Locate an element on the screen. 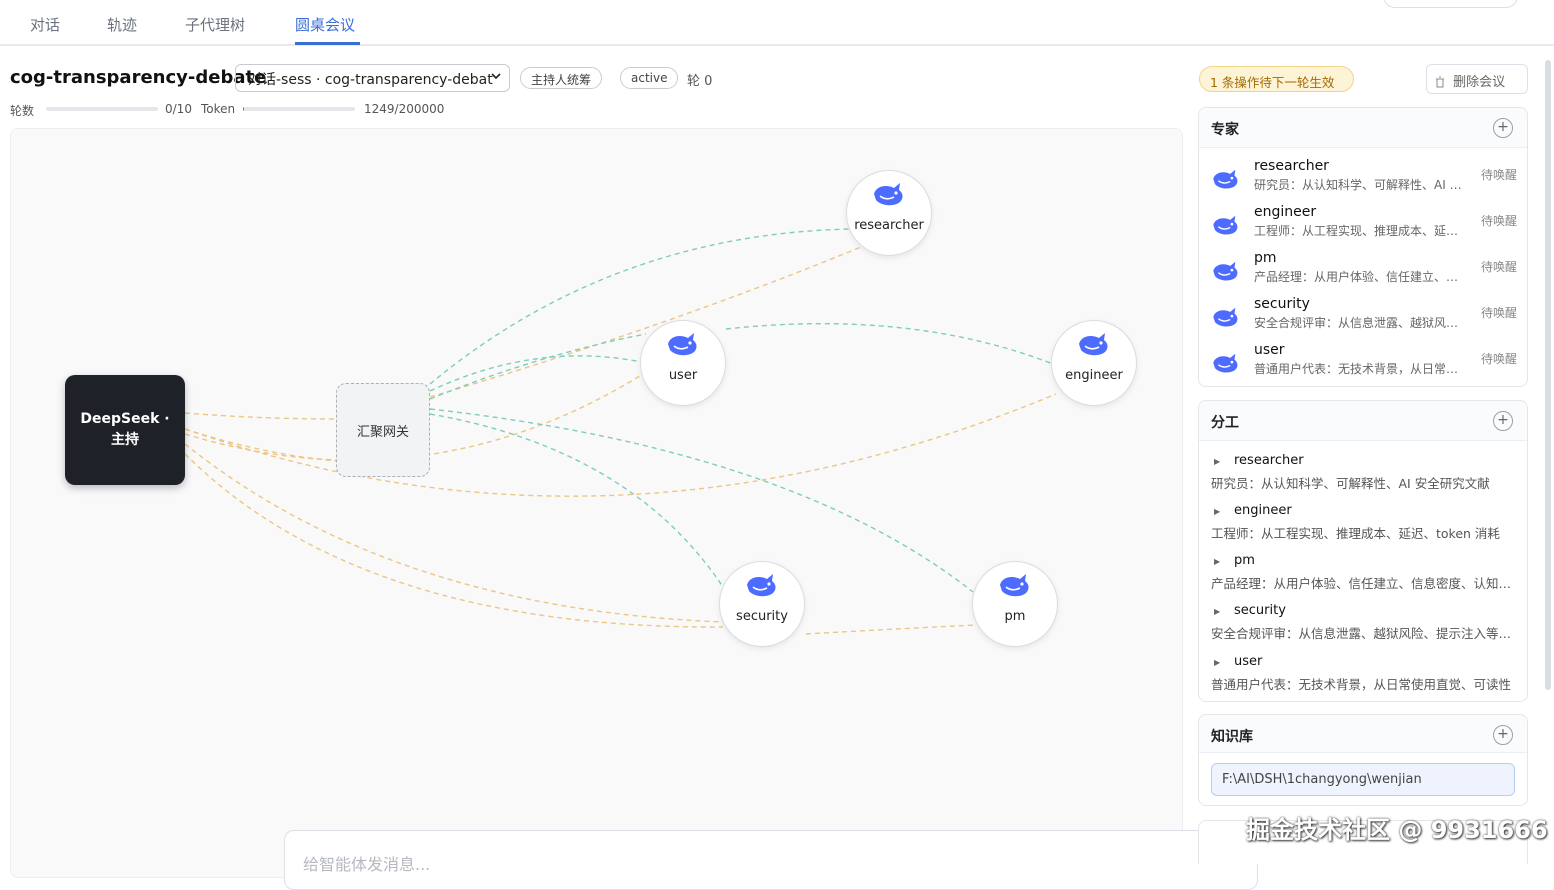 This screenshot has width=1554, height=890. tasks-panel-title: 分工 is located at coordinates (1225, 423).